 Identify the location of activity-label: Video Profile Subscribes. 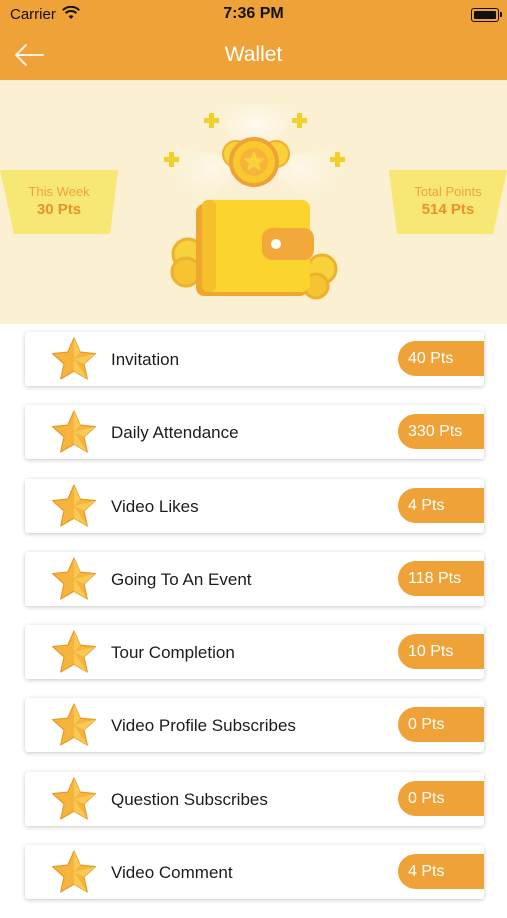
(203, 726).